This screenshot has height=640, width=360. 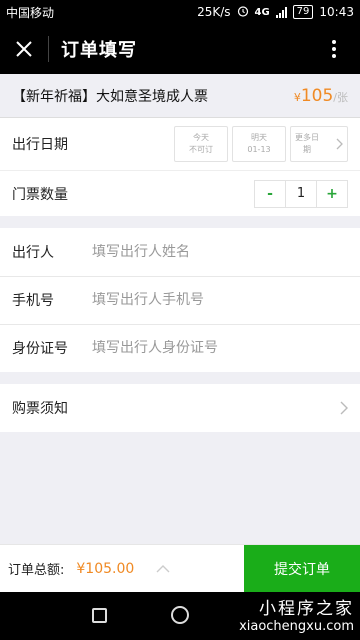 I want to click on traveler-name-row: 出行人, so click(x=180, y=252).